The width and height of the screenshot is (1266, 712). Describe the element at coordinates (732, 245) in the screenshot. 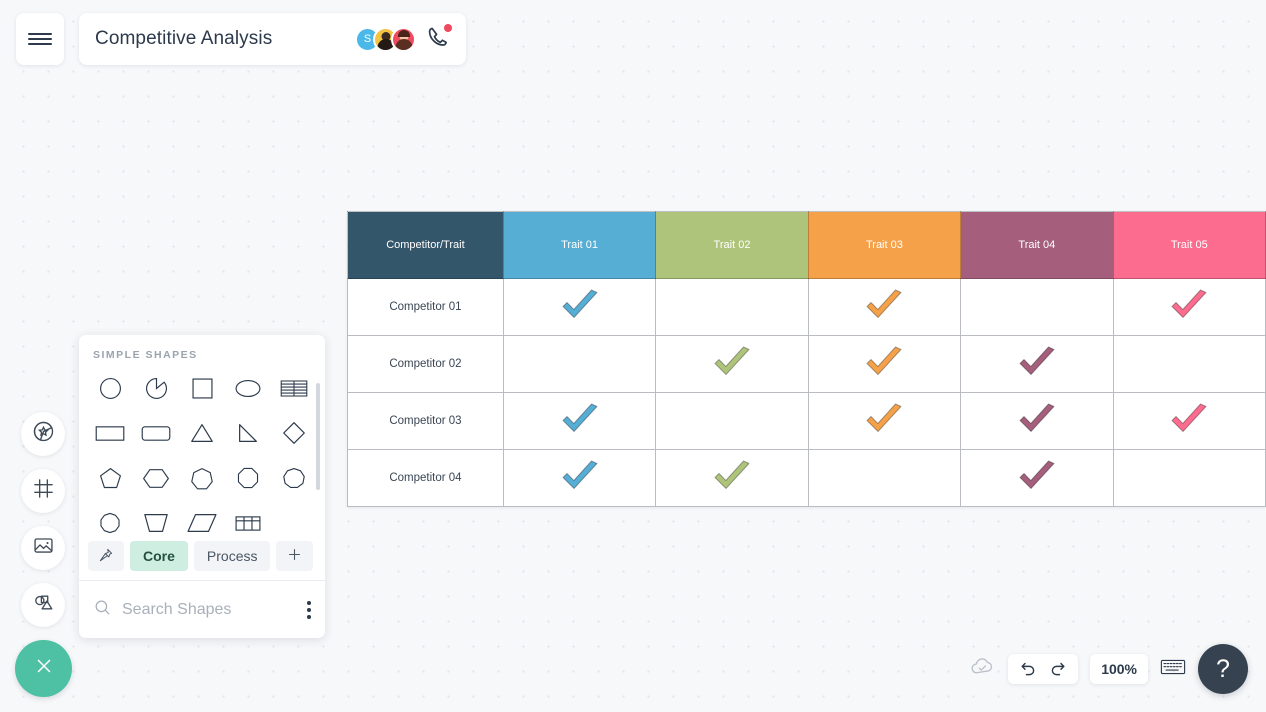

I see `table-header-trait-02: Trait 02` at that location.